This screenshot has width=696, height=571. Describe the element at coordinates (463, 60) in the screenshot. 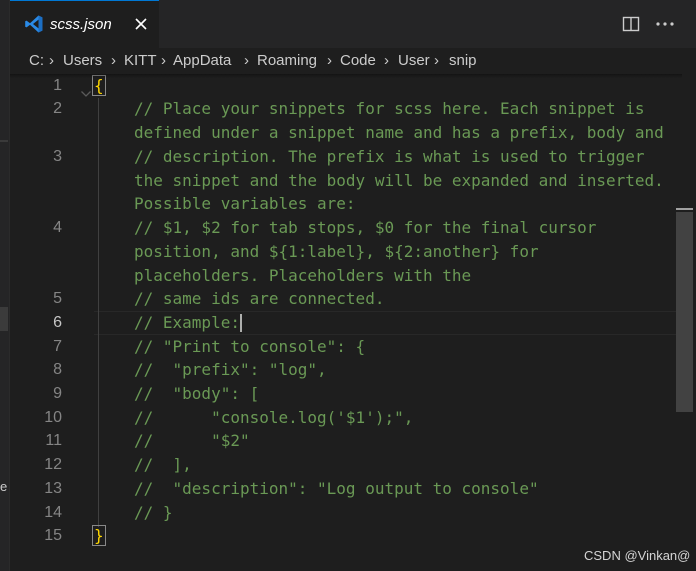

I see `breadcrumb-item-snippet: snip` at that location.